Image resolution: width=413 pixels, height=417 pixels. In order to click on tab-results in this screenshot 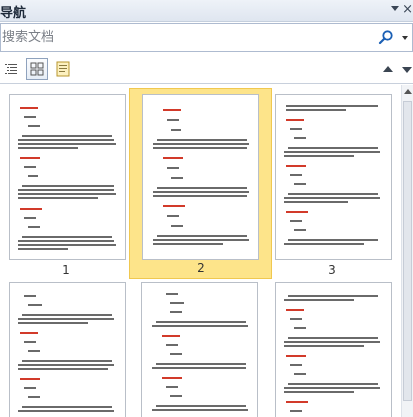, I will do `click(63, 69)`.